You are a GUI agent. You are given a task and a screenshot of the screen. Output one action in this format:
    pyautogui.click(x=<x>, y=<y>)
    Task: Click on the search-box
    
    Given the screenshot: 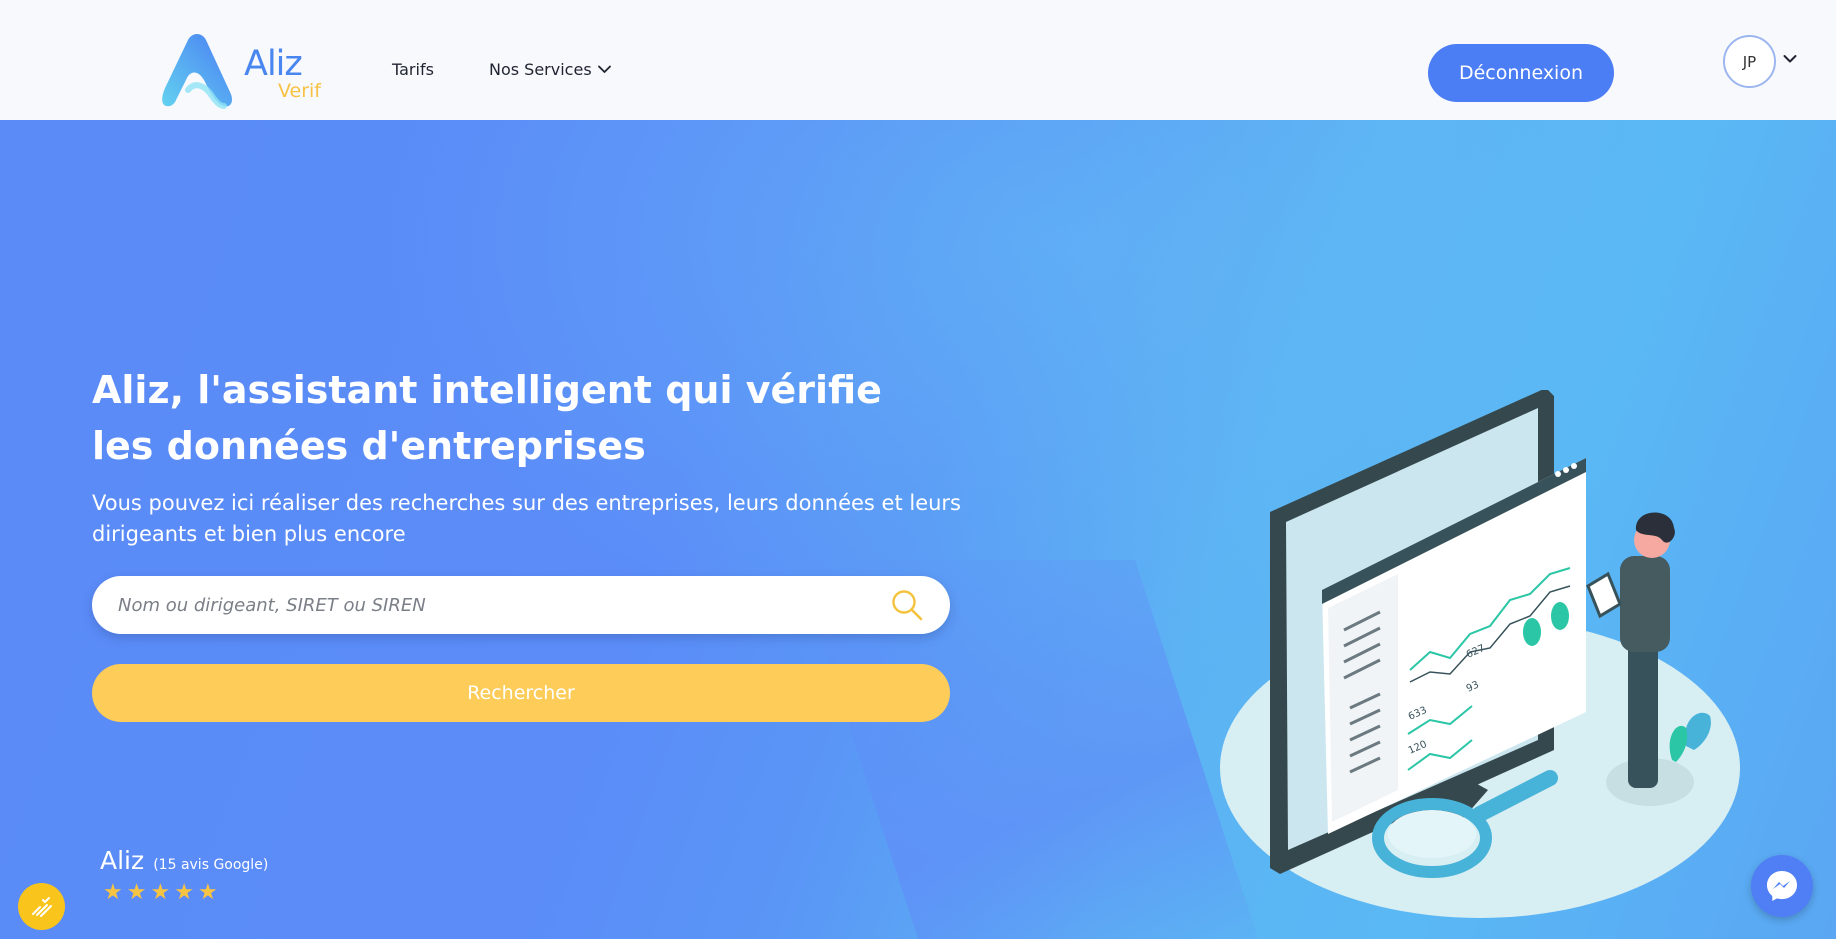 What is the action you would take?
    pyautogui.click(x=521, y=605)
    